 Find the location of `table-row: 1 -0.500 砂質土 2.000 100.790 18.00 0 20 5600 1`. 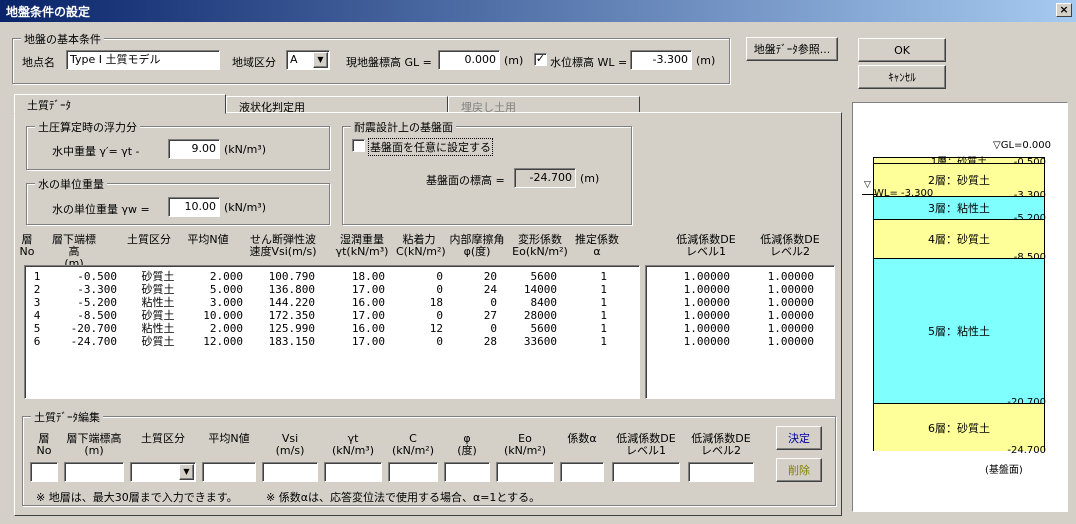

table-row: 1 -0.500 砂質土 2.000 100.790 18.00 0 20 5600 1 is located at coordinates (332, 276).